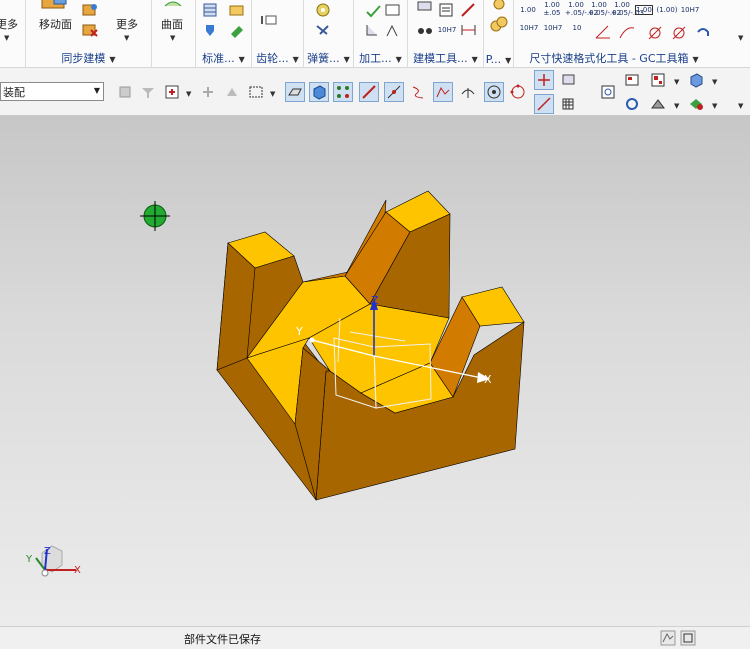 Image resolution: width=750 pixels, height=649 pixels. What do you see at coordinates (373, 30) in the screenshot?
I see `chamfer-icon` at bounding box center [373, 30].